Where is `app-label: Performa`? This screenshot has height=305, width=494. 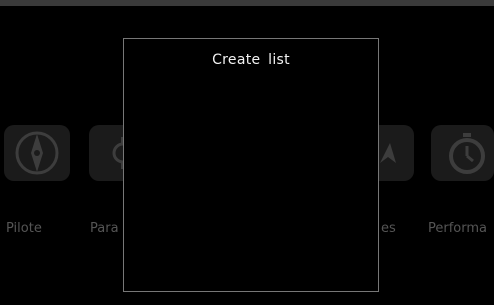 app-label: Performa is located at coordinates (457, 228).